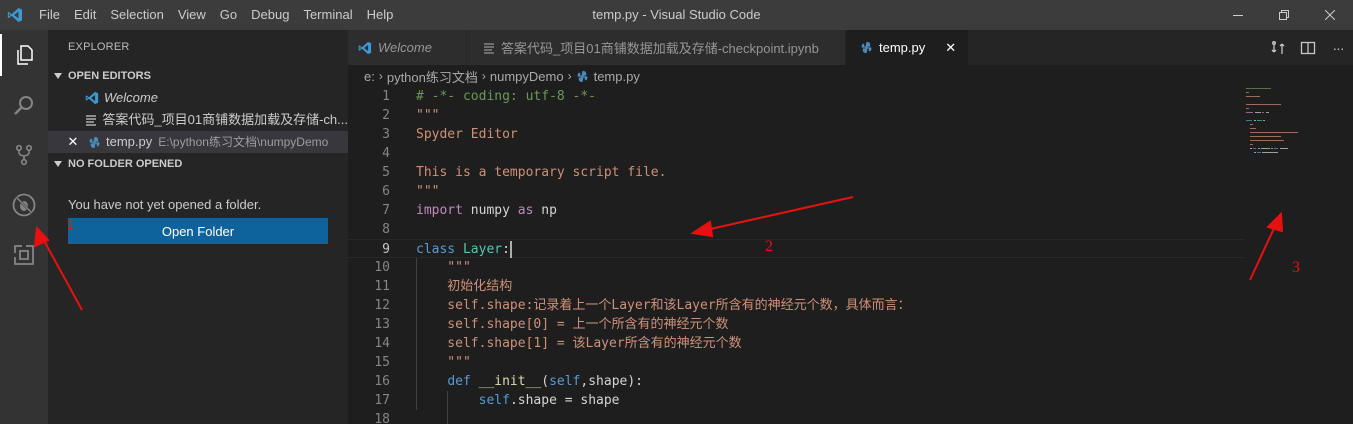  Describe the element at coordinates (198, 231) in the screenshot. I see `open-folder-button: Open Folder` at that location.